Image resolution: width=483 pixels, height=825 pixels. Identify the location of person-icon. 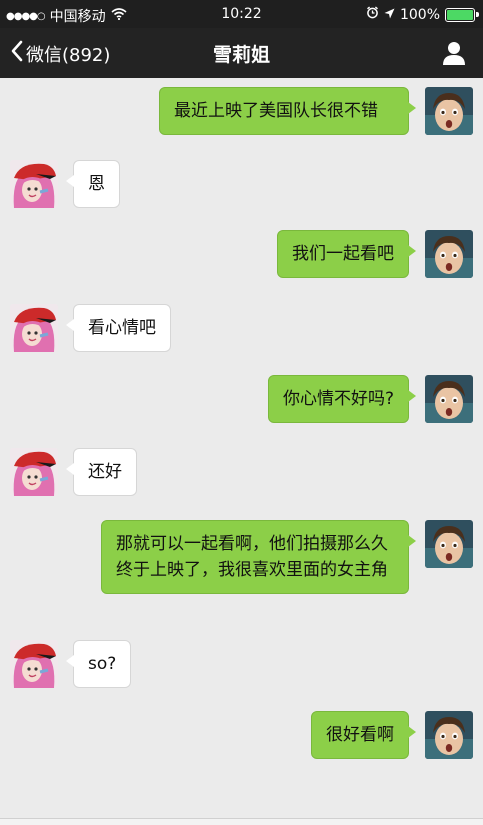
(454, 53).